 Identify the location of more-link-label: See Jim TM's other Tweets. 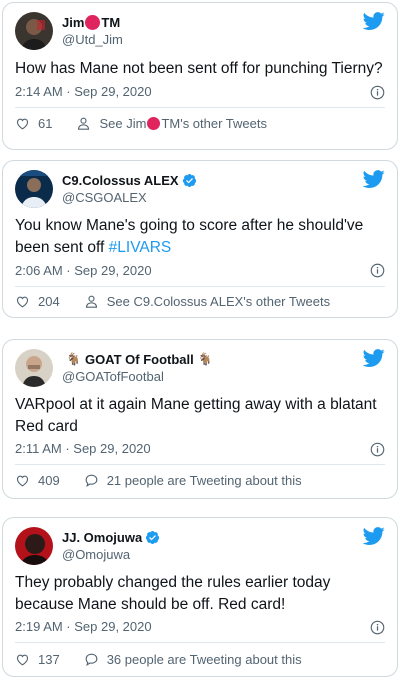
(183, 123).